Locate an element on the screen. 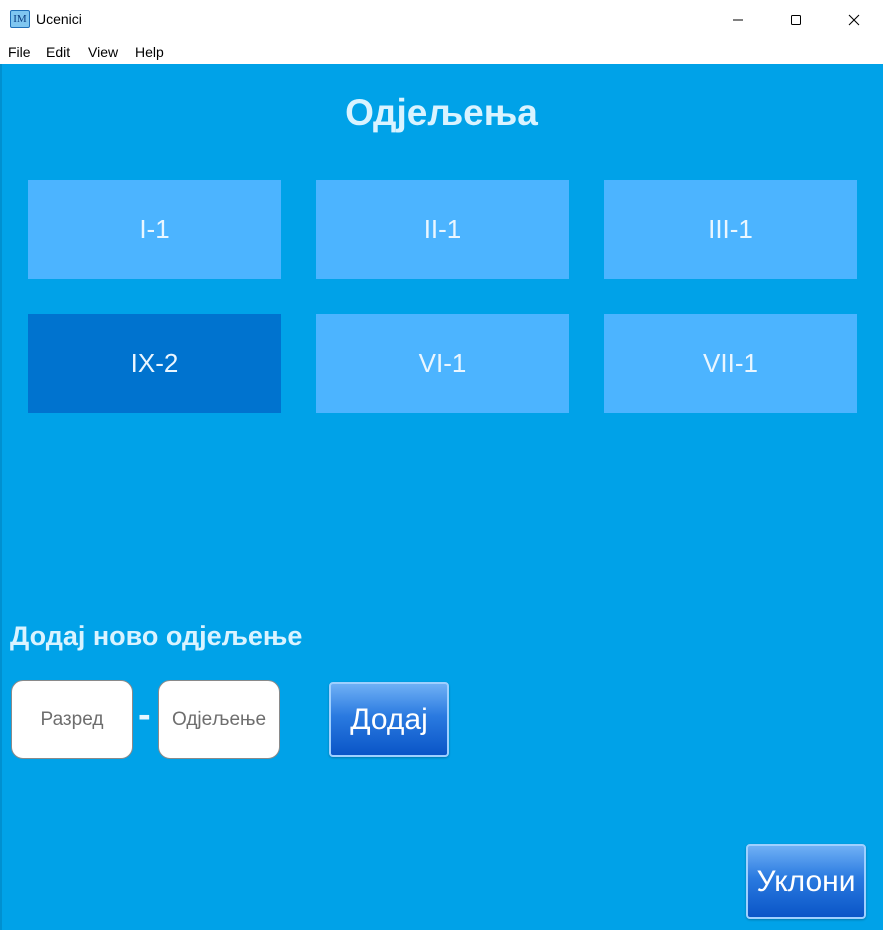  class-tile-label: VII-1 is located at coordinates (730, 363).